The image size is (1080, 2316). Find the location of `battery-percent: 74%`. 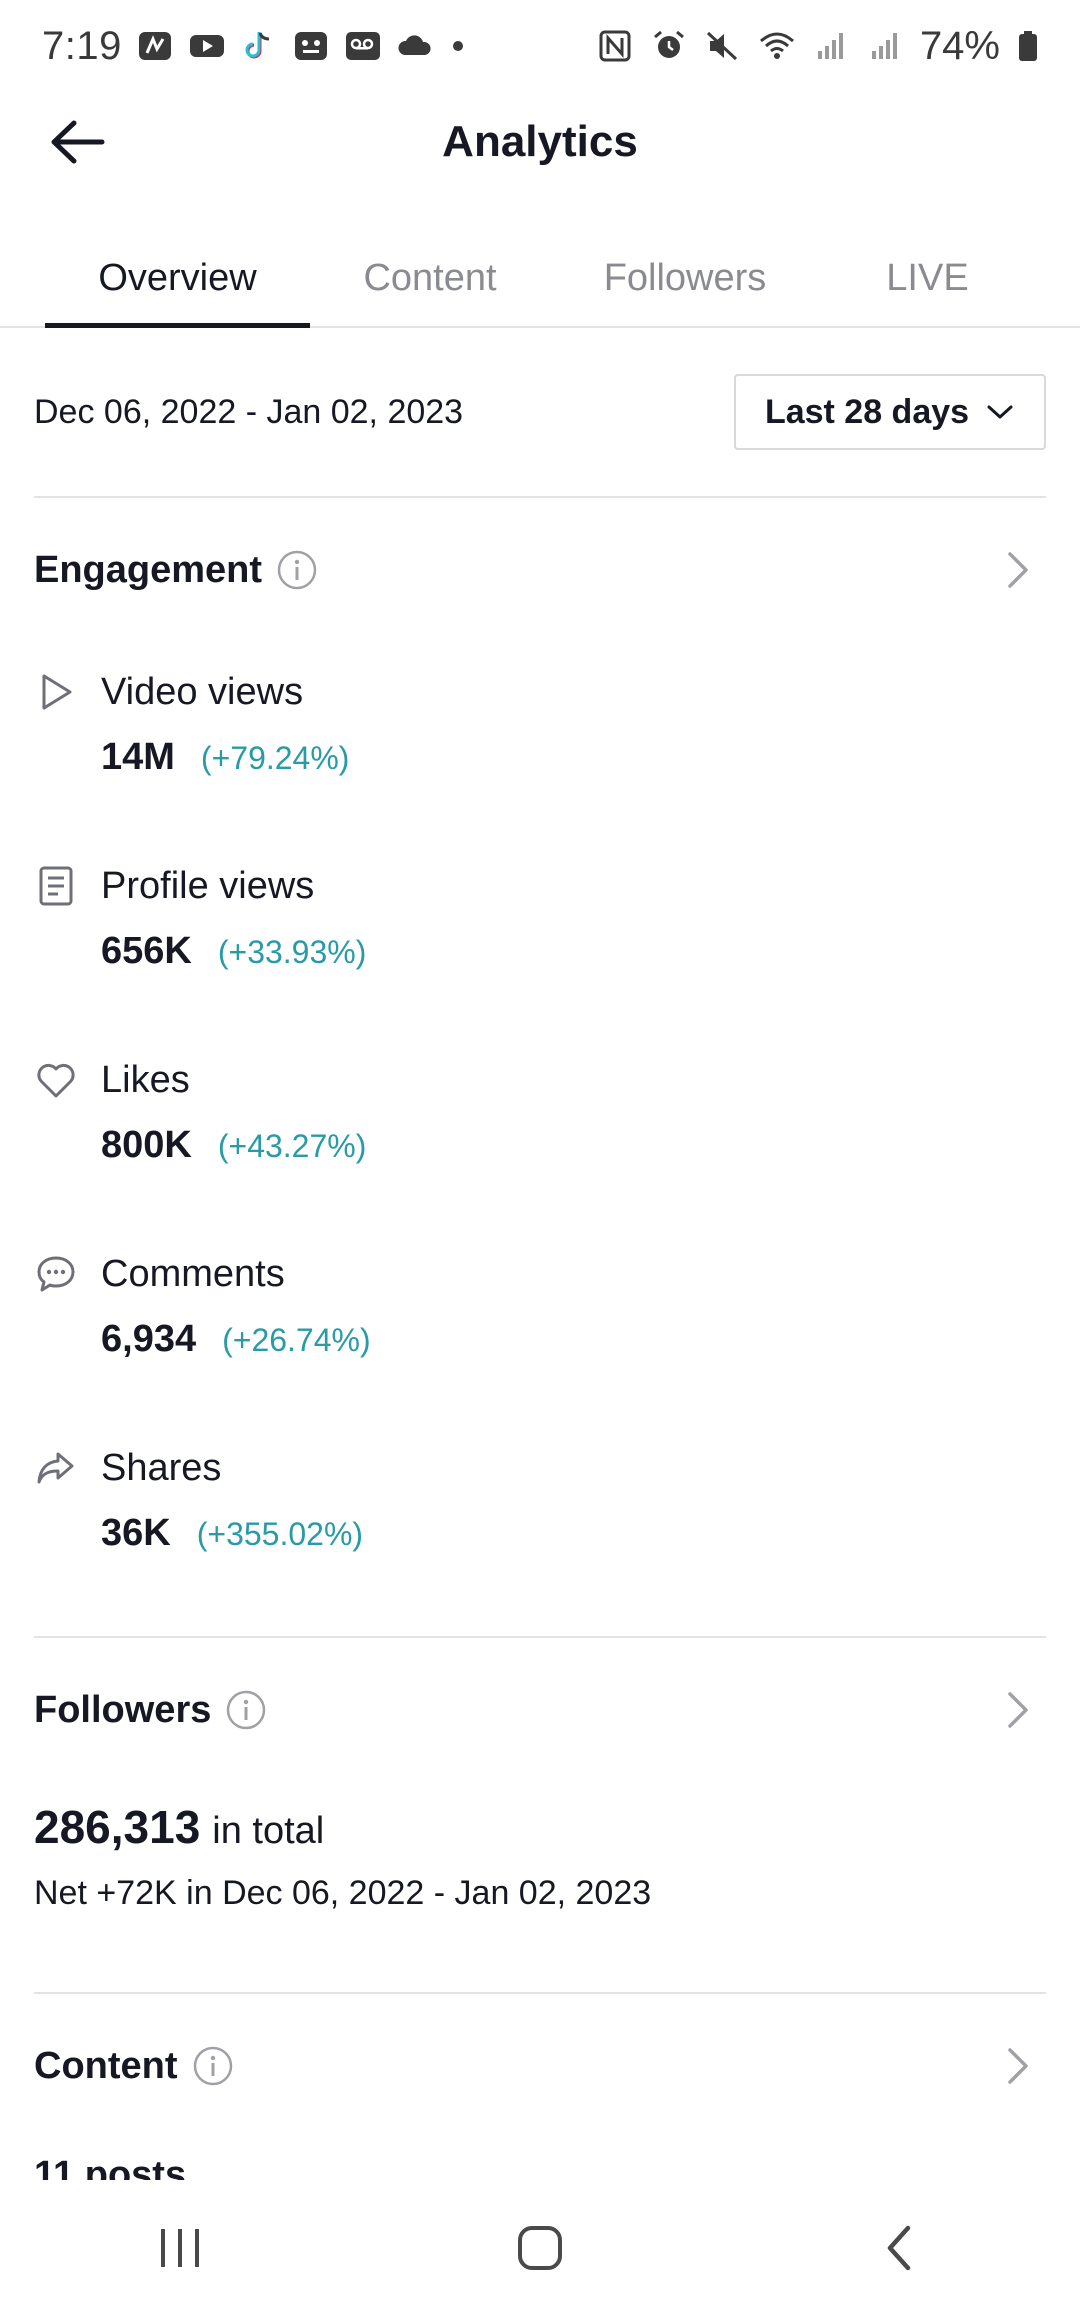

battery-percent: 74% is located at coordinates (959, 45).